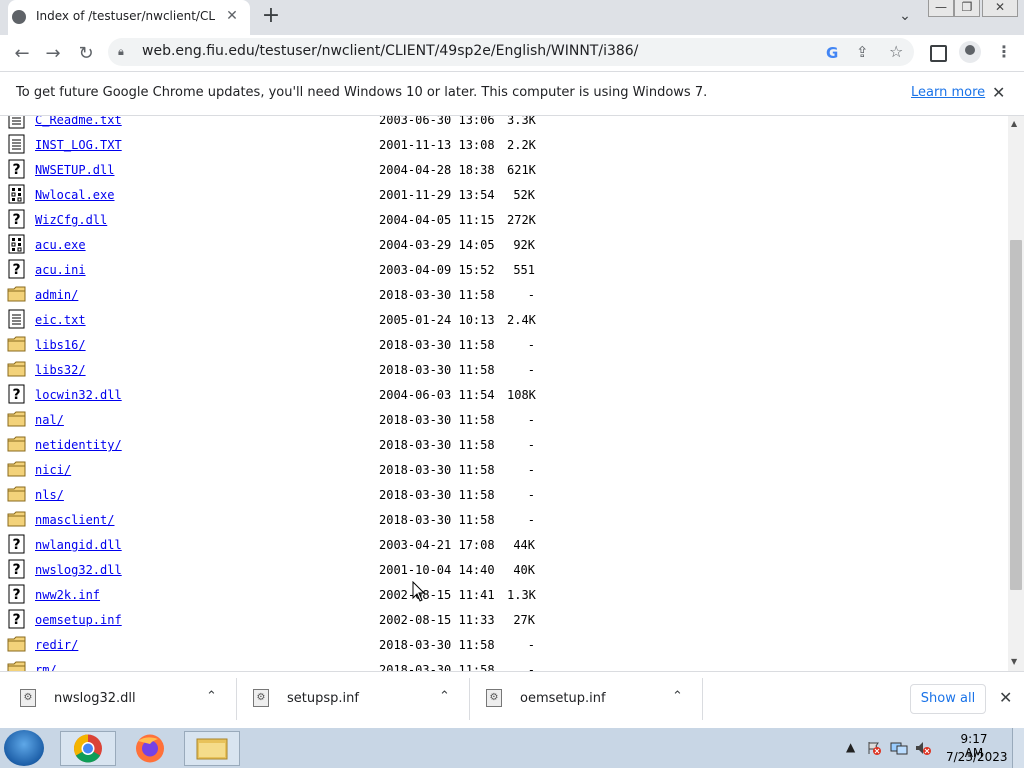  I want to click on file-size: 3.3K, so click(521, 121).